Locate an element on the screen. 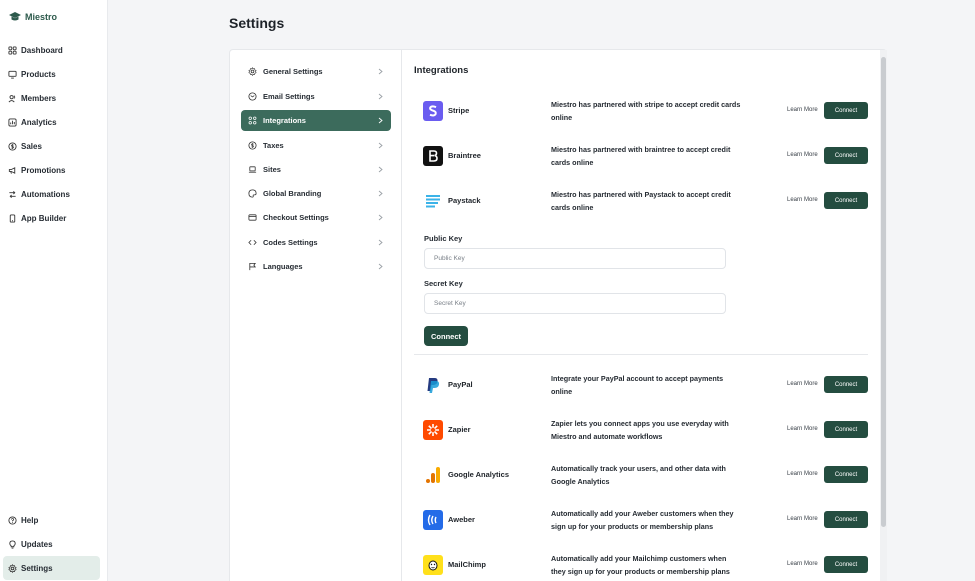 This screenshot has width=975, height=581. menu-label: Checkout Settings is located at coordinates (296, 217).